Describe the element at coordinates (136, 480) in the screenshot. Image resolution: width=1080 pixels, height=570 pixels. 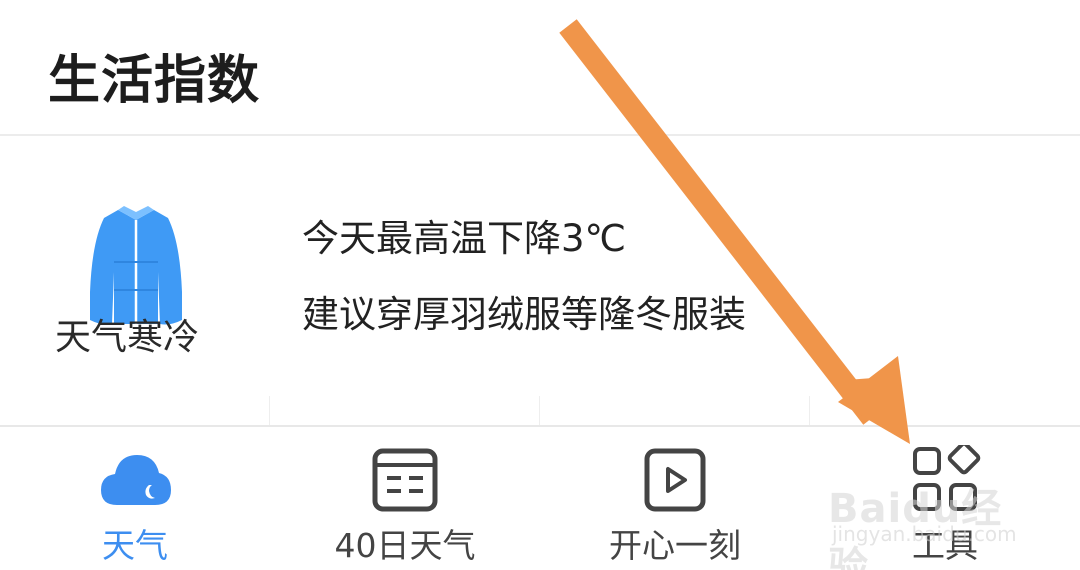
I see `weather-cloud-icon` at that location.